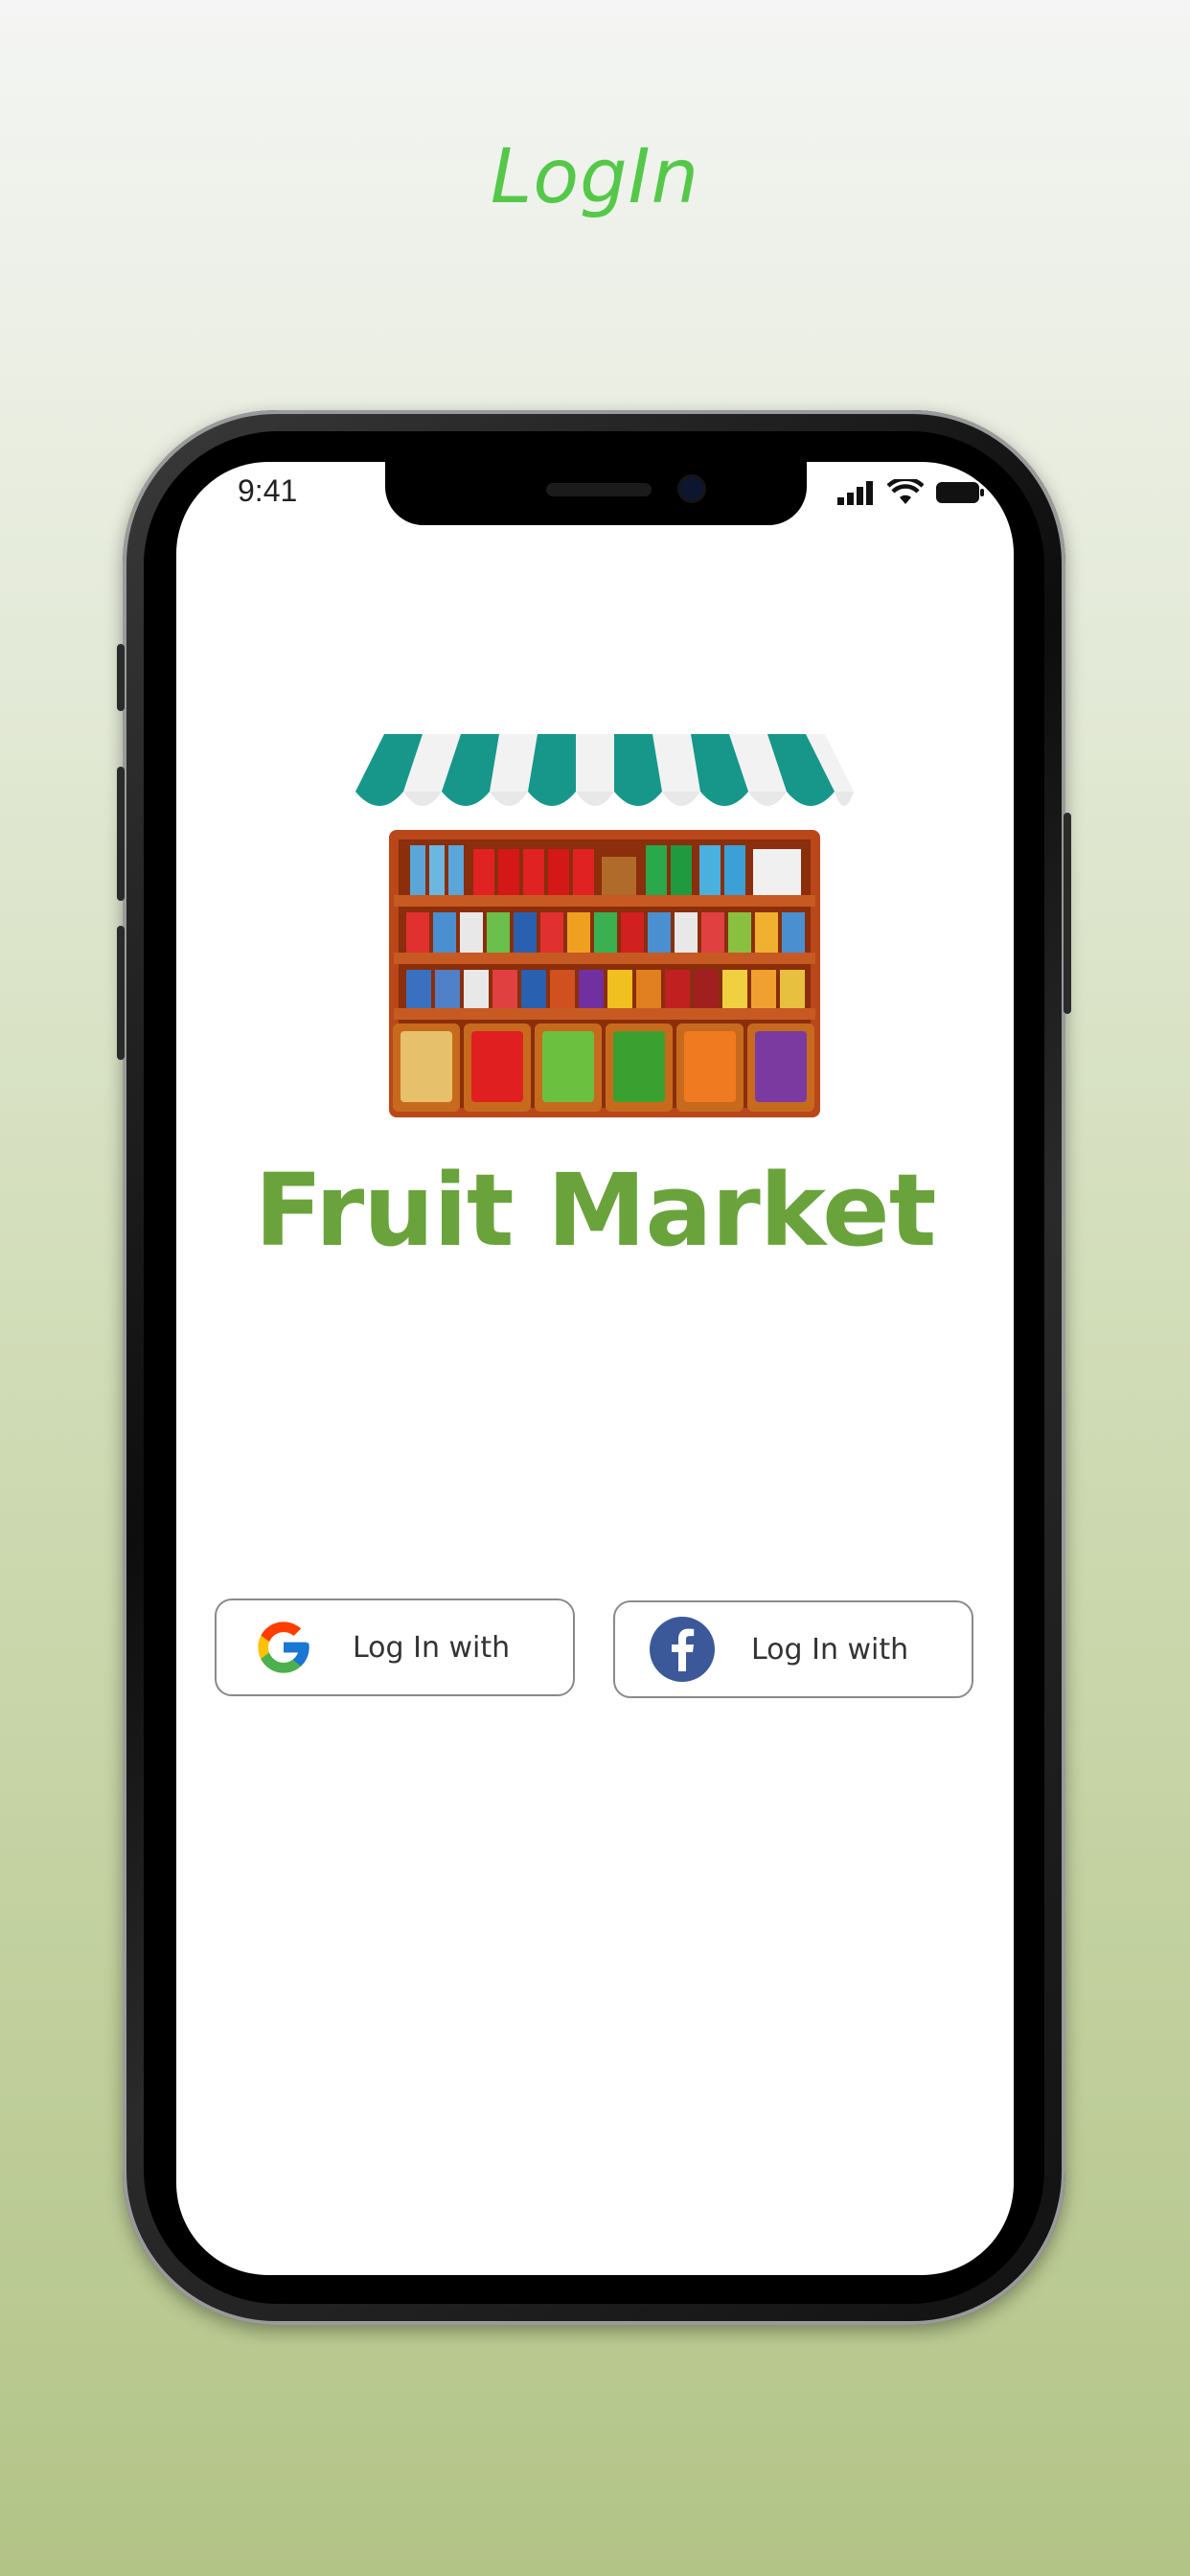 The height and width of the screenshot is (2576, 1190). Describe the element at coordinates (830, 1649) in the screenshot. I see `facebook-login-label: Log In with` at that location.